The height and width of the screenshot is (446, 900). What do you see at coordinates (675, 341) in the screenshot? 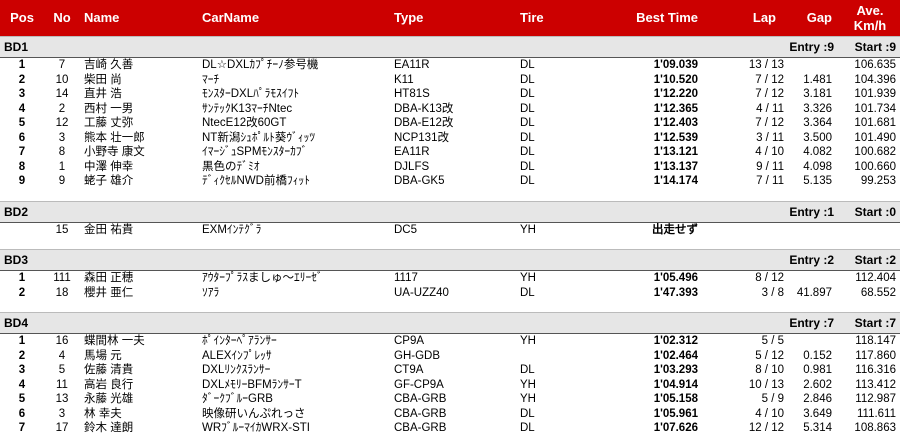
I see `cell-best-time: 1'02.312` at bounding box center [675, 341].